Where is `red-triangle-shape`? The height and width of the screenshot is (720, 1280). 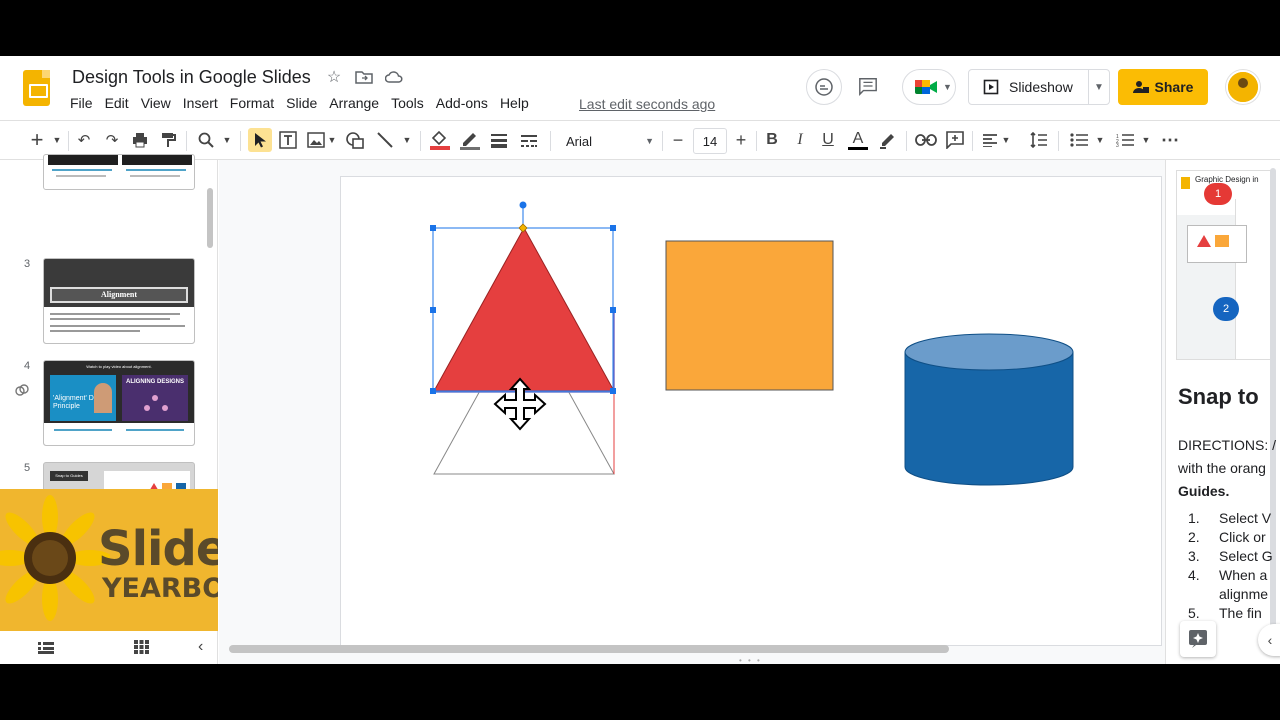 red-triangle-shape is located at coordinates (524, 309).